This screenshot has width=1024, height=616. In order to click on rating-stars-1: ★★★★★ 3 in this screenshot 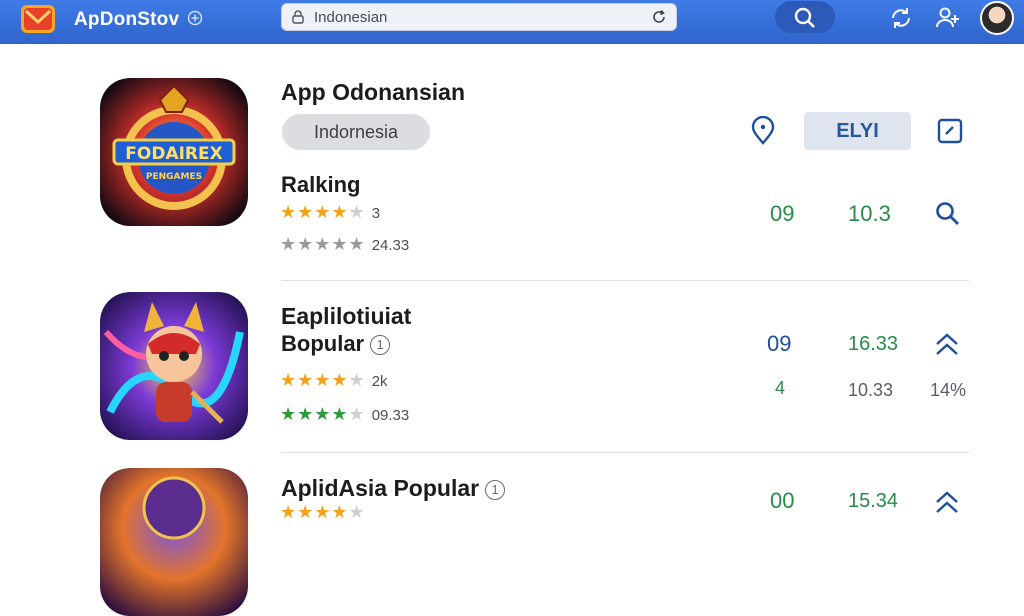, I will do `click(330, 212)`.